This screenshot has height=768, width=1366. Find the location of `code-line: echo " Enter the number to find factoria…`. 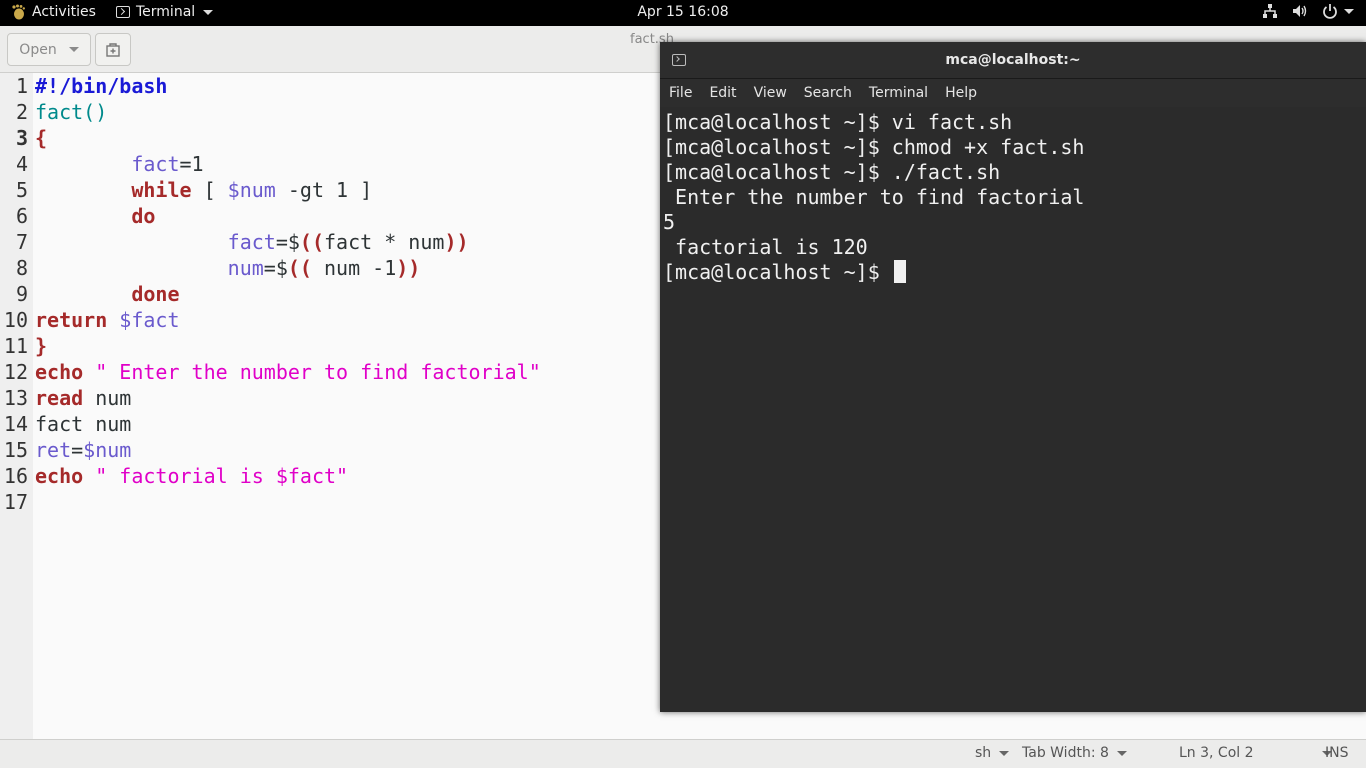

code-line: echo " Enter the number to find factoria… is located at coordinates (288, 372).